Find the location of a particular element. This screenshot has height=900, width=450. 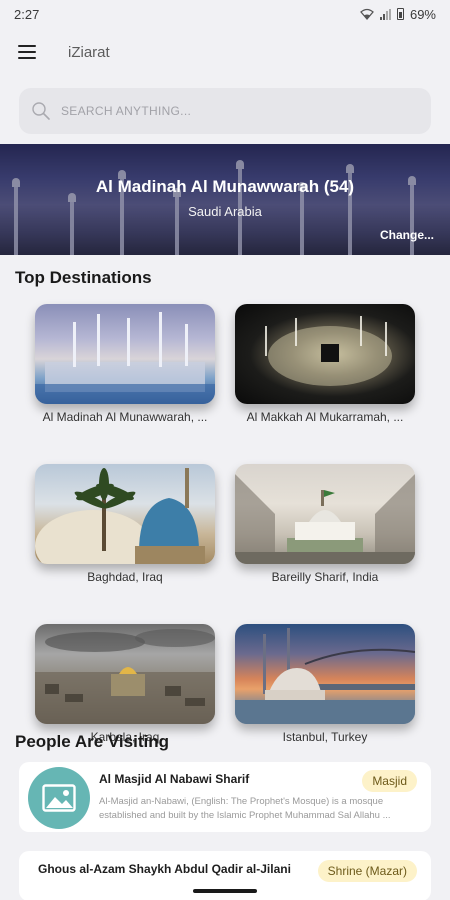

destination-card-istanbul: Istanbul, Turkey is located at coordinates (325, 684).